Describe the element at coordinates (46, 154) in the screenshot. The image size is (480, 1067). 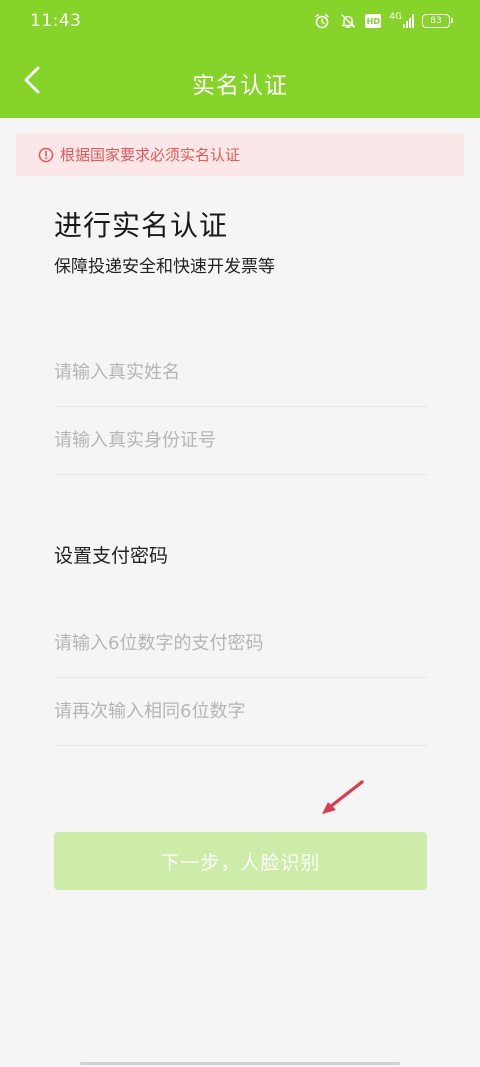
I see `exclamation-circle-icon` at that location.